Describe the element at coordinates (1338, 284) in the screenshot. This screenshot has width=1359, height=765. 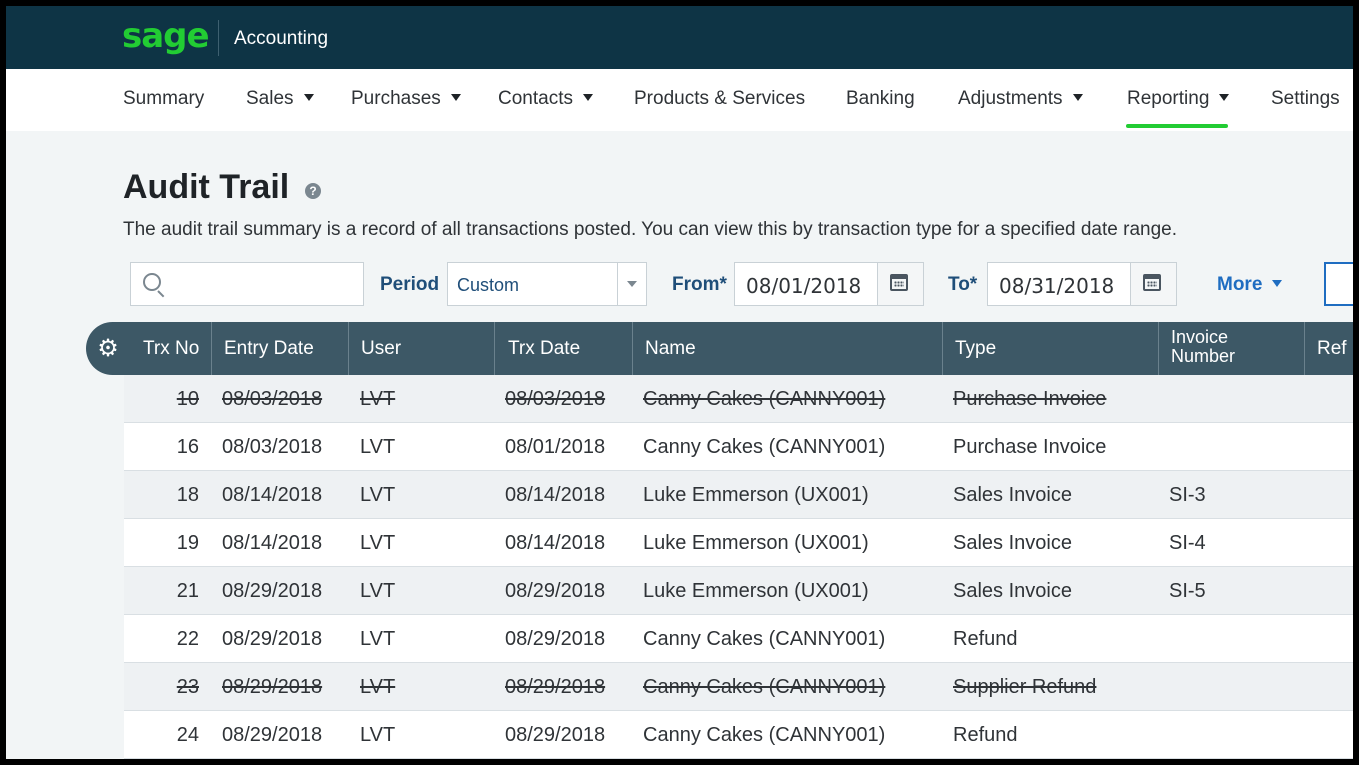
I see `action-button` at that location.